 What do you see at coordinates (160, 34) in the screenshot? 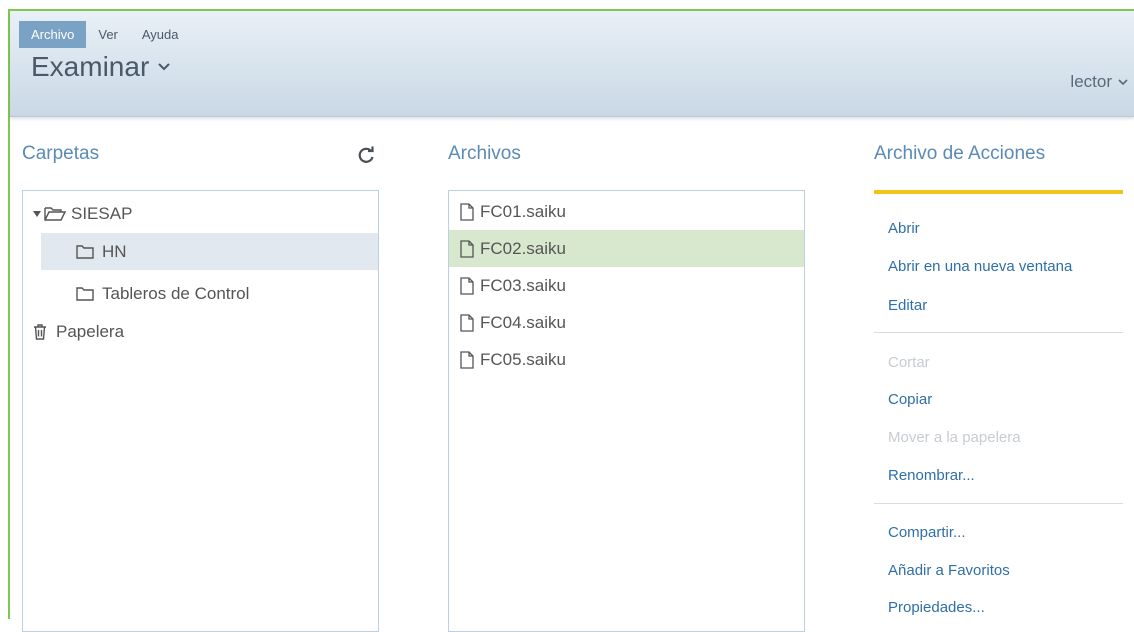
I see `menu-ayuda: Ayuda` at bounding box center [160, 34].